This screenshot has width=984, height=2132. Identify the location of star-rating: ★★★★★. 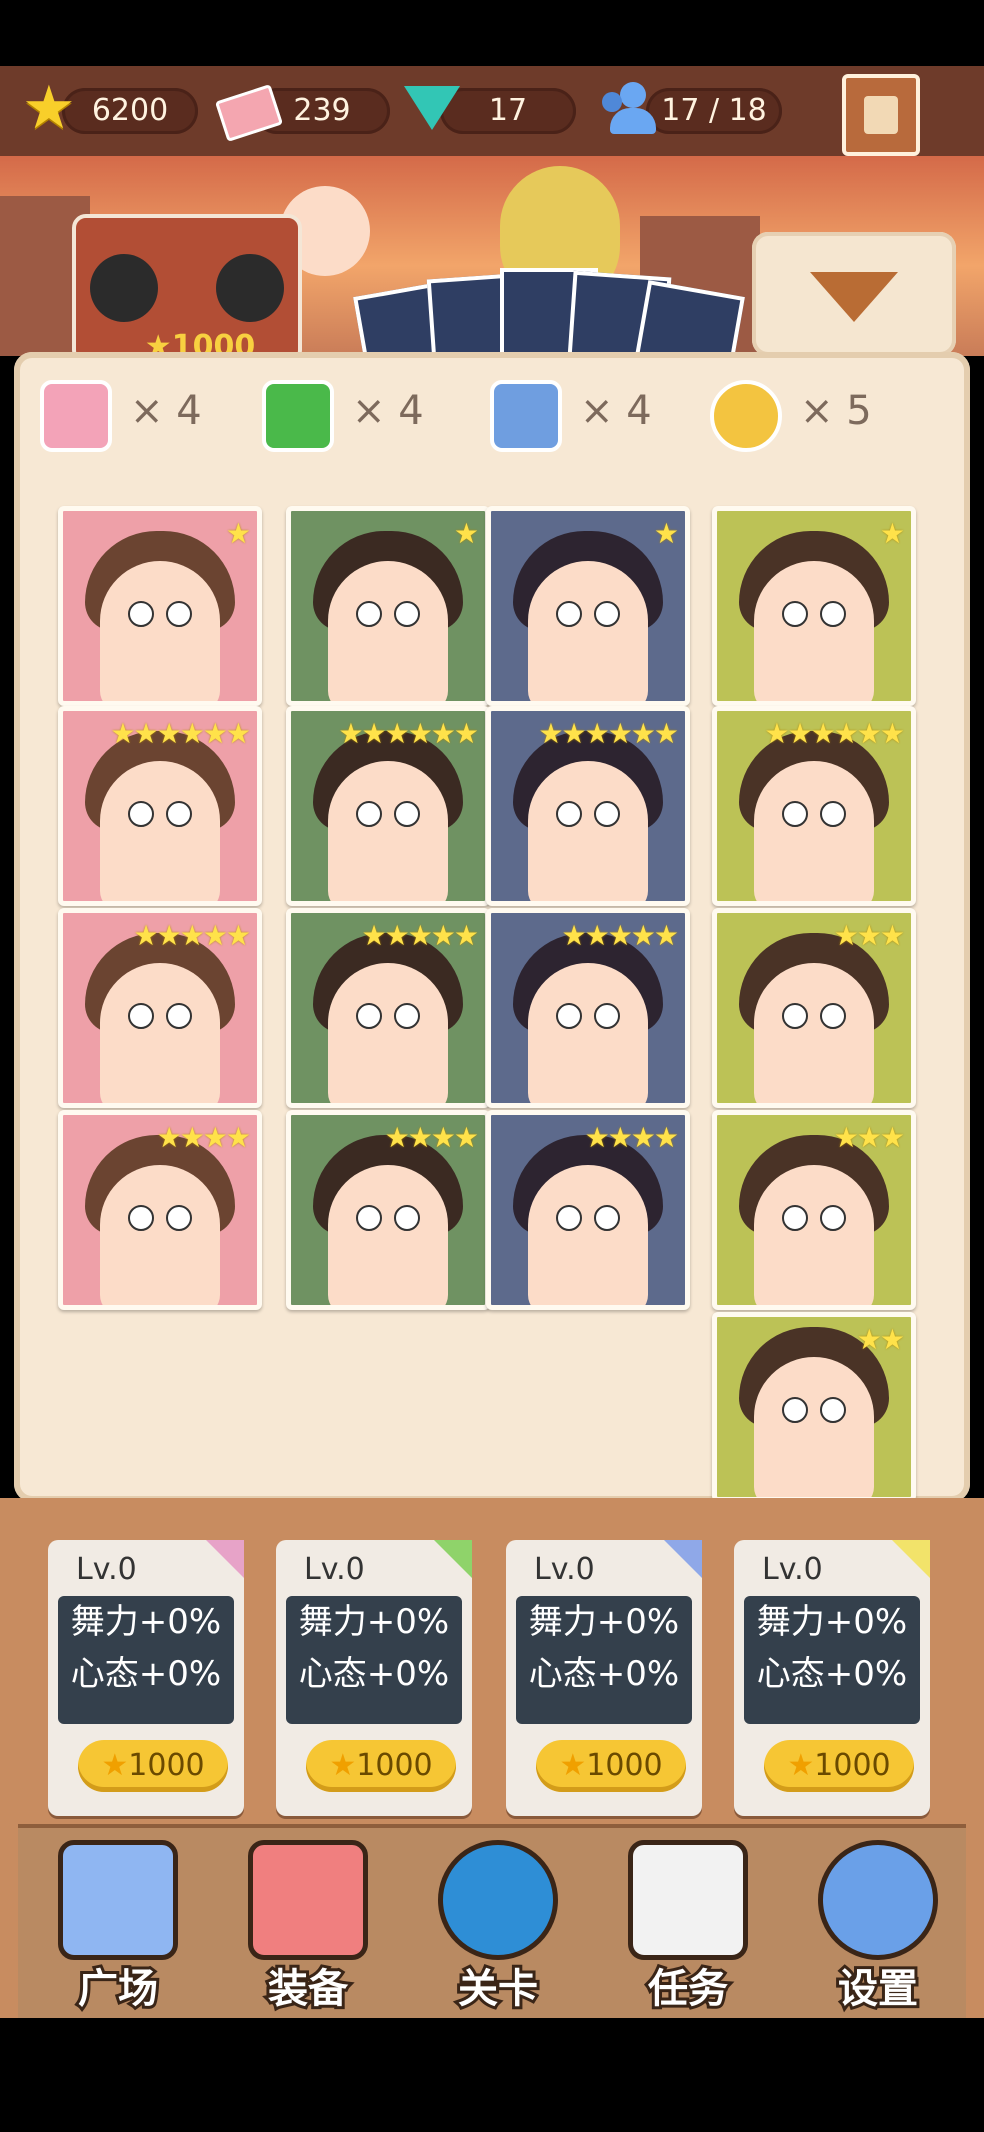
(420, 935).